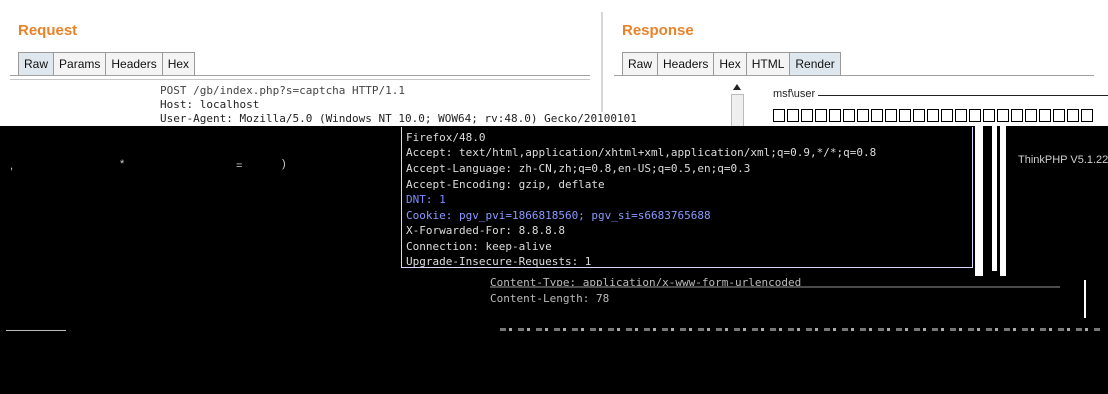 The image size is (1108, 394). I want to click on tab-html: HTML, so click(767, 64).